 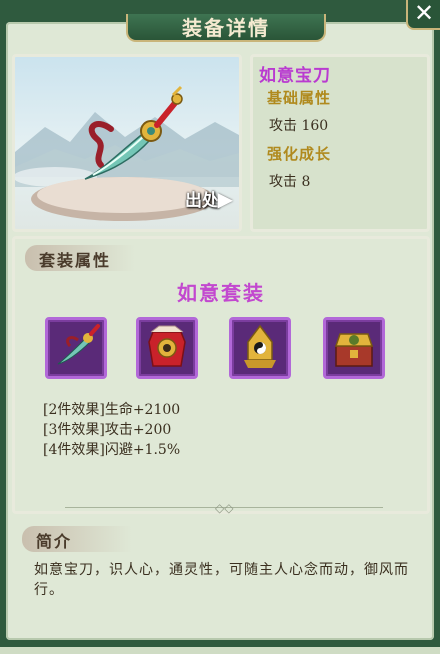 I want to click on helmet-icon, so click(x=260, y=346).